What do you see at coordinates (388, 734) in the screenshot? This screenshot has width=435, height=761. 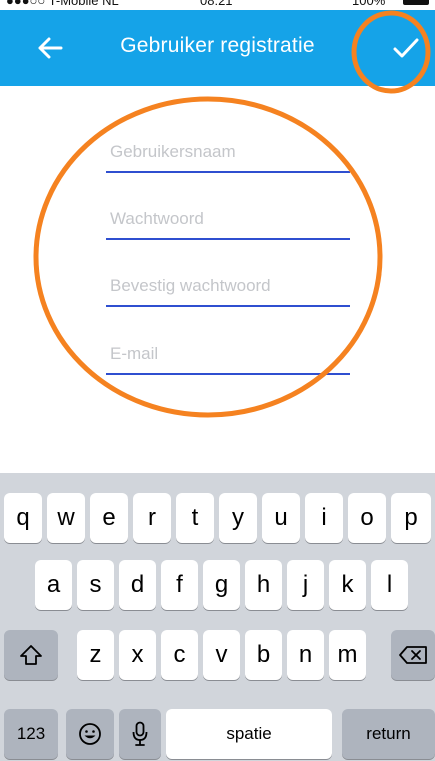 I see `return-key: return` at bounding box center [388, 734].